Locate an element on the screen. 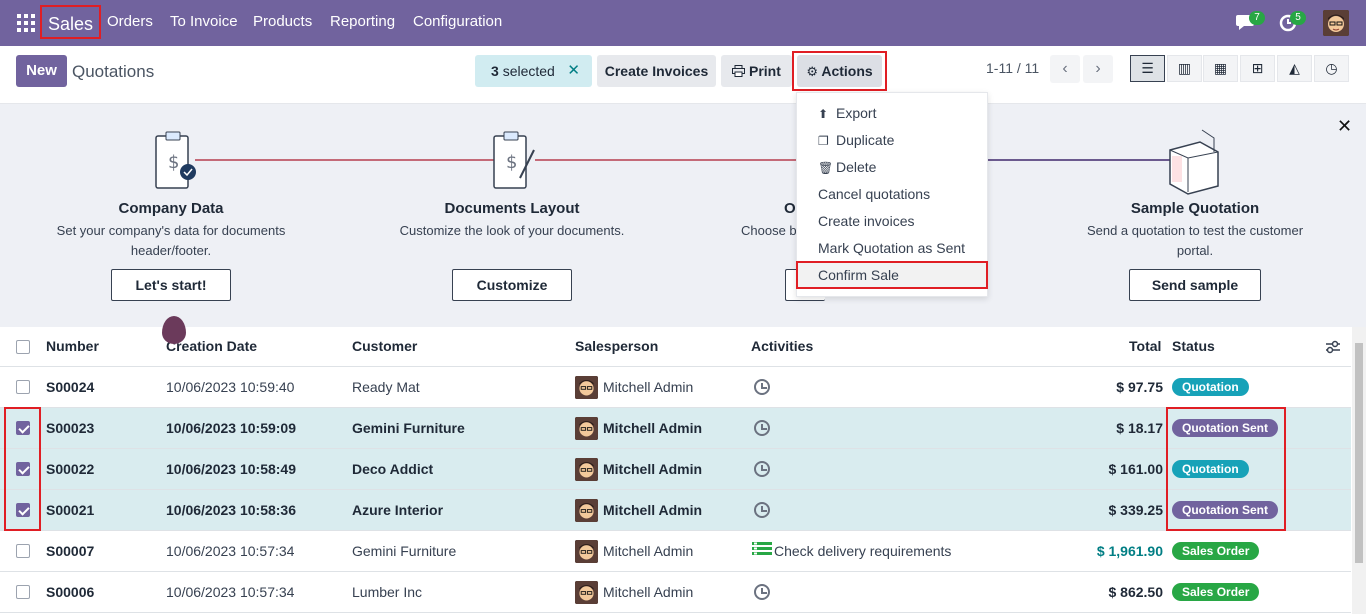 This screenshot has height=614, width=1366. menu-item-label: Duplicate is located at coordinates (865, 140).